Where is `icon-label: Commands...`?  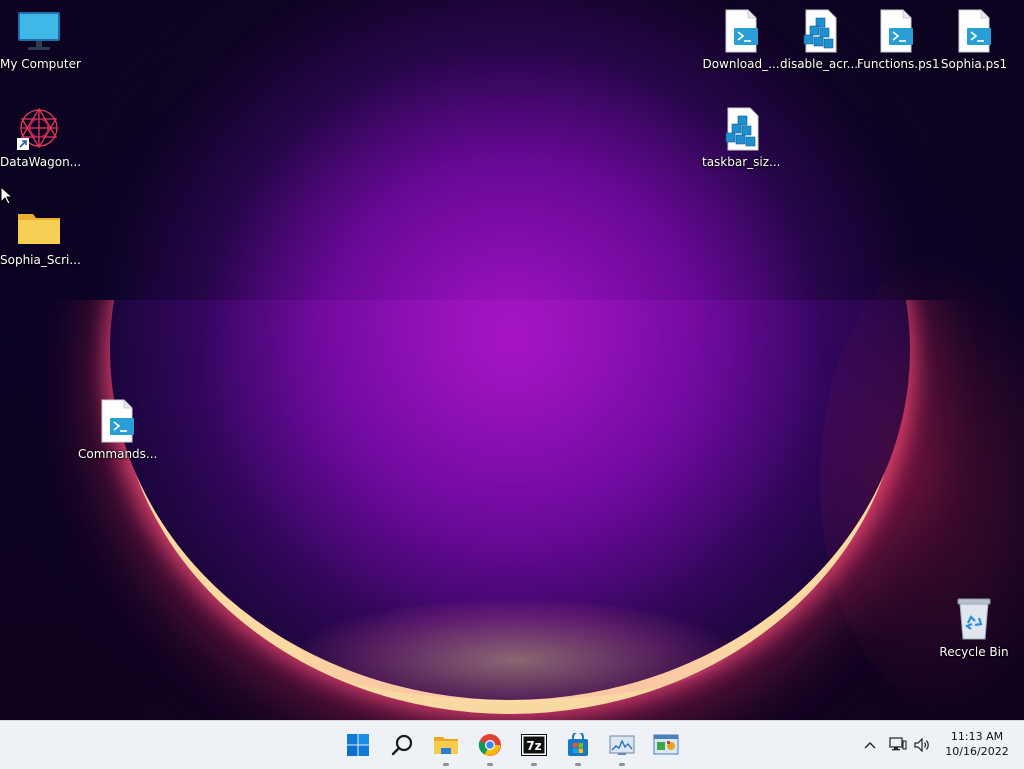 icon-label: Commands... is located at coordinates (118, 454).